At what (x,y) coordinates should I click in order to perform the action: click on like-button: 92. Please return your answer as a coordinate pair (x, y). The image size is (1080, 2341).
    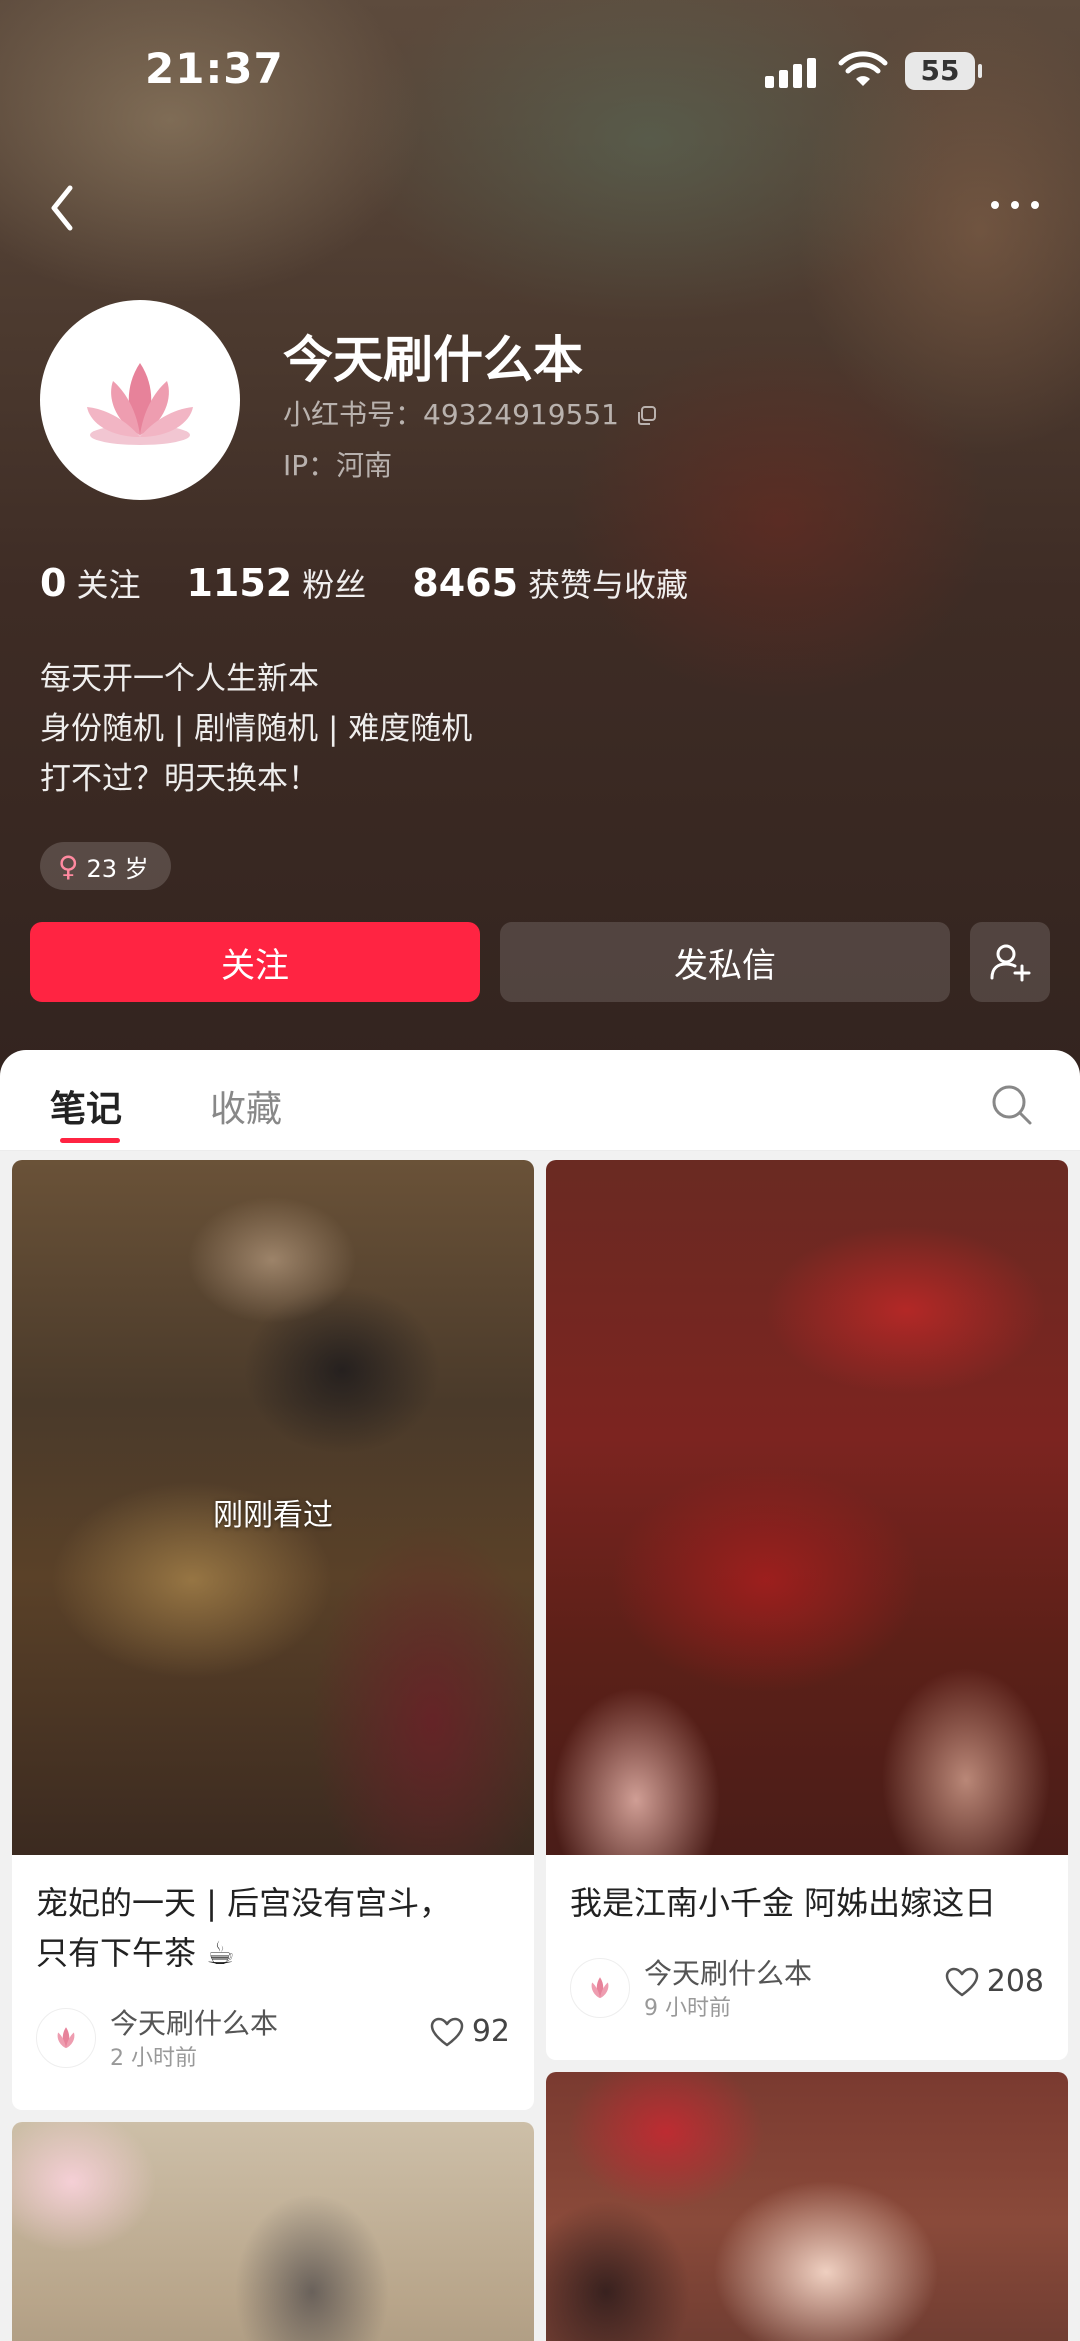
    Looking at the image, I should click on (470, 2031).